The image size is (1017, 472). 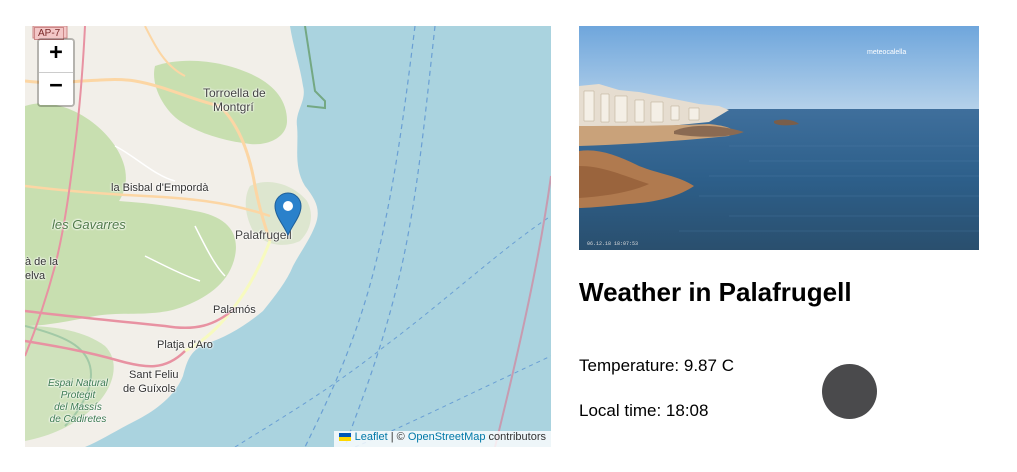 What do you see at coordinates (89, 224) in the screenshot?
I see `place-label-les-gavarres: les Gavarres` at bounding box center [89, 224].